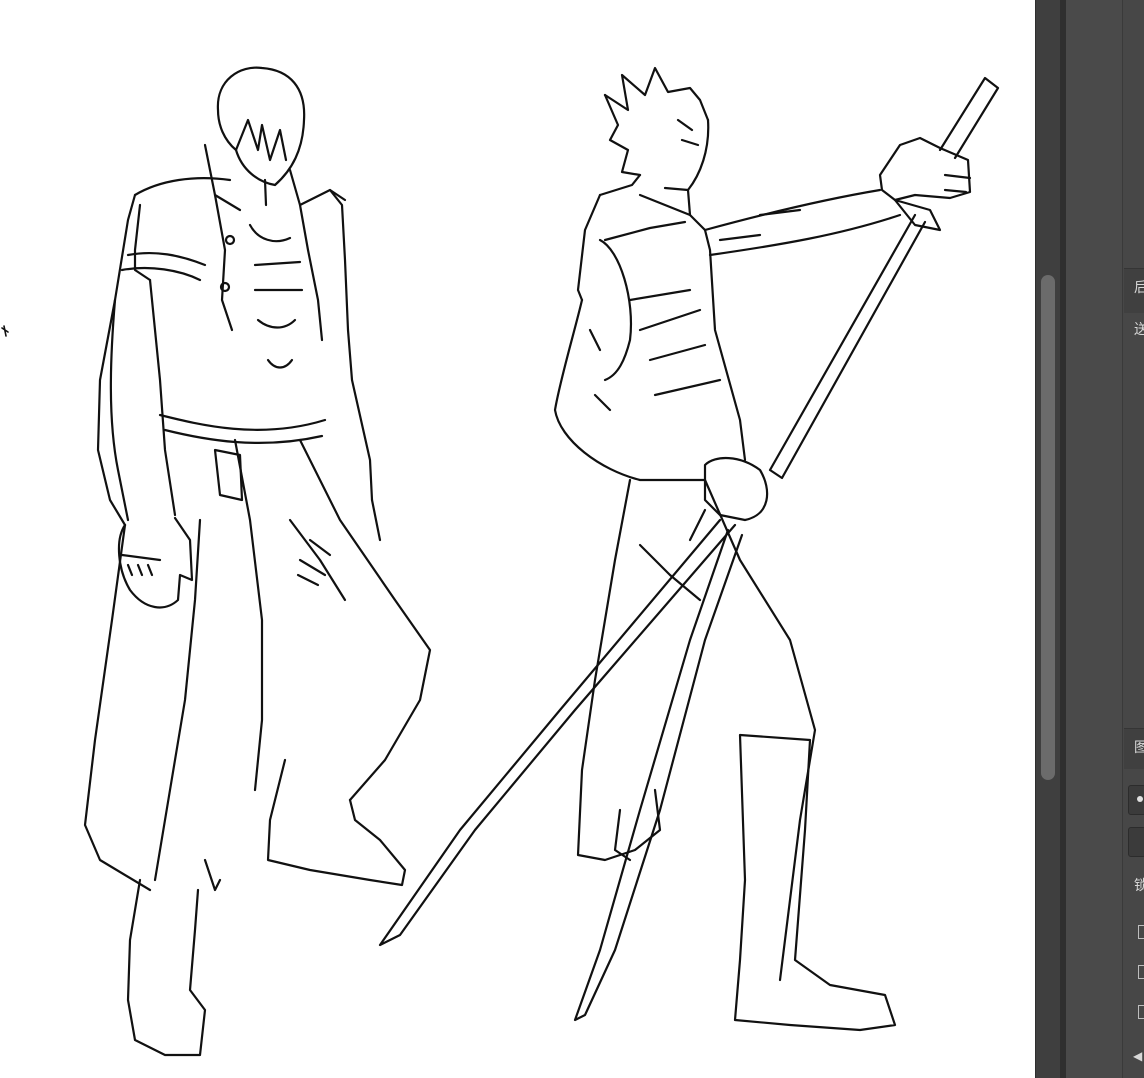 The width and height of the screenshot is (1144, 1078). I want to click on cursor-mark, so click(5, 331).